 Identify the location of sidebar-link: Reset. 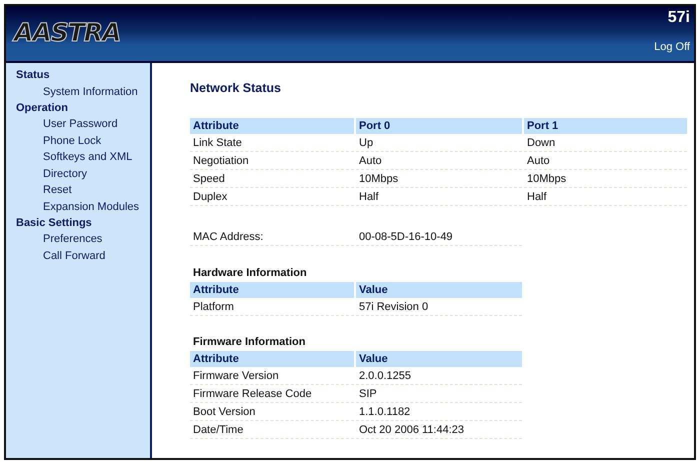
(83, 190).